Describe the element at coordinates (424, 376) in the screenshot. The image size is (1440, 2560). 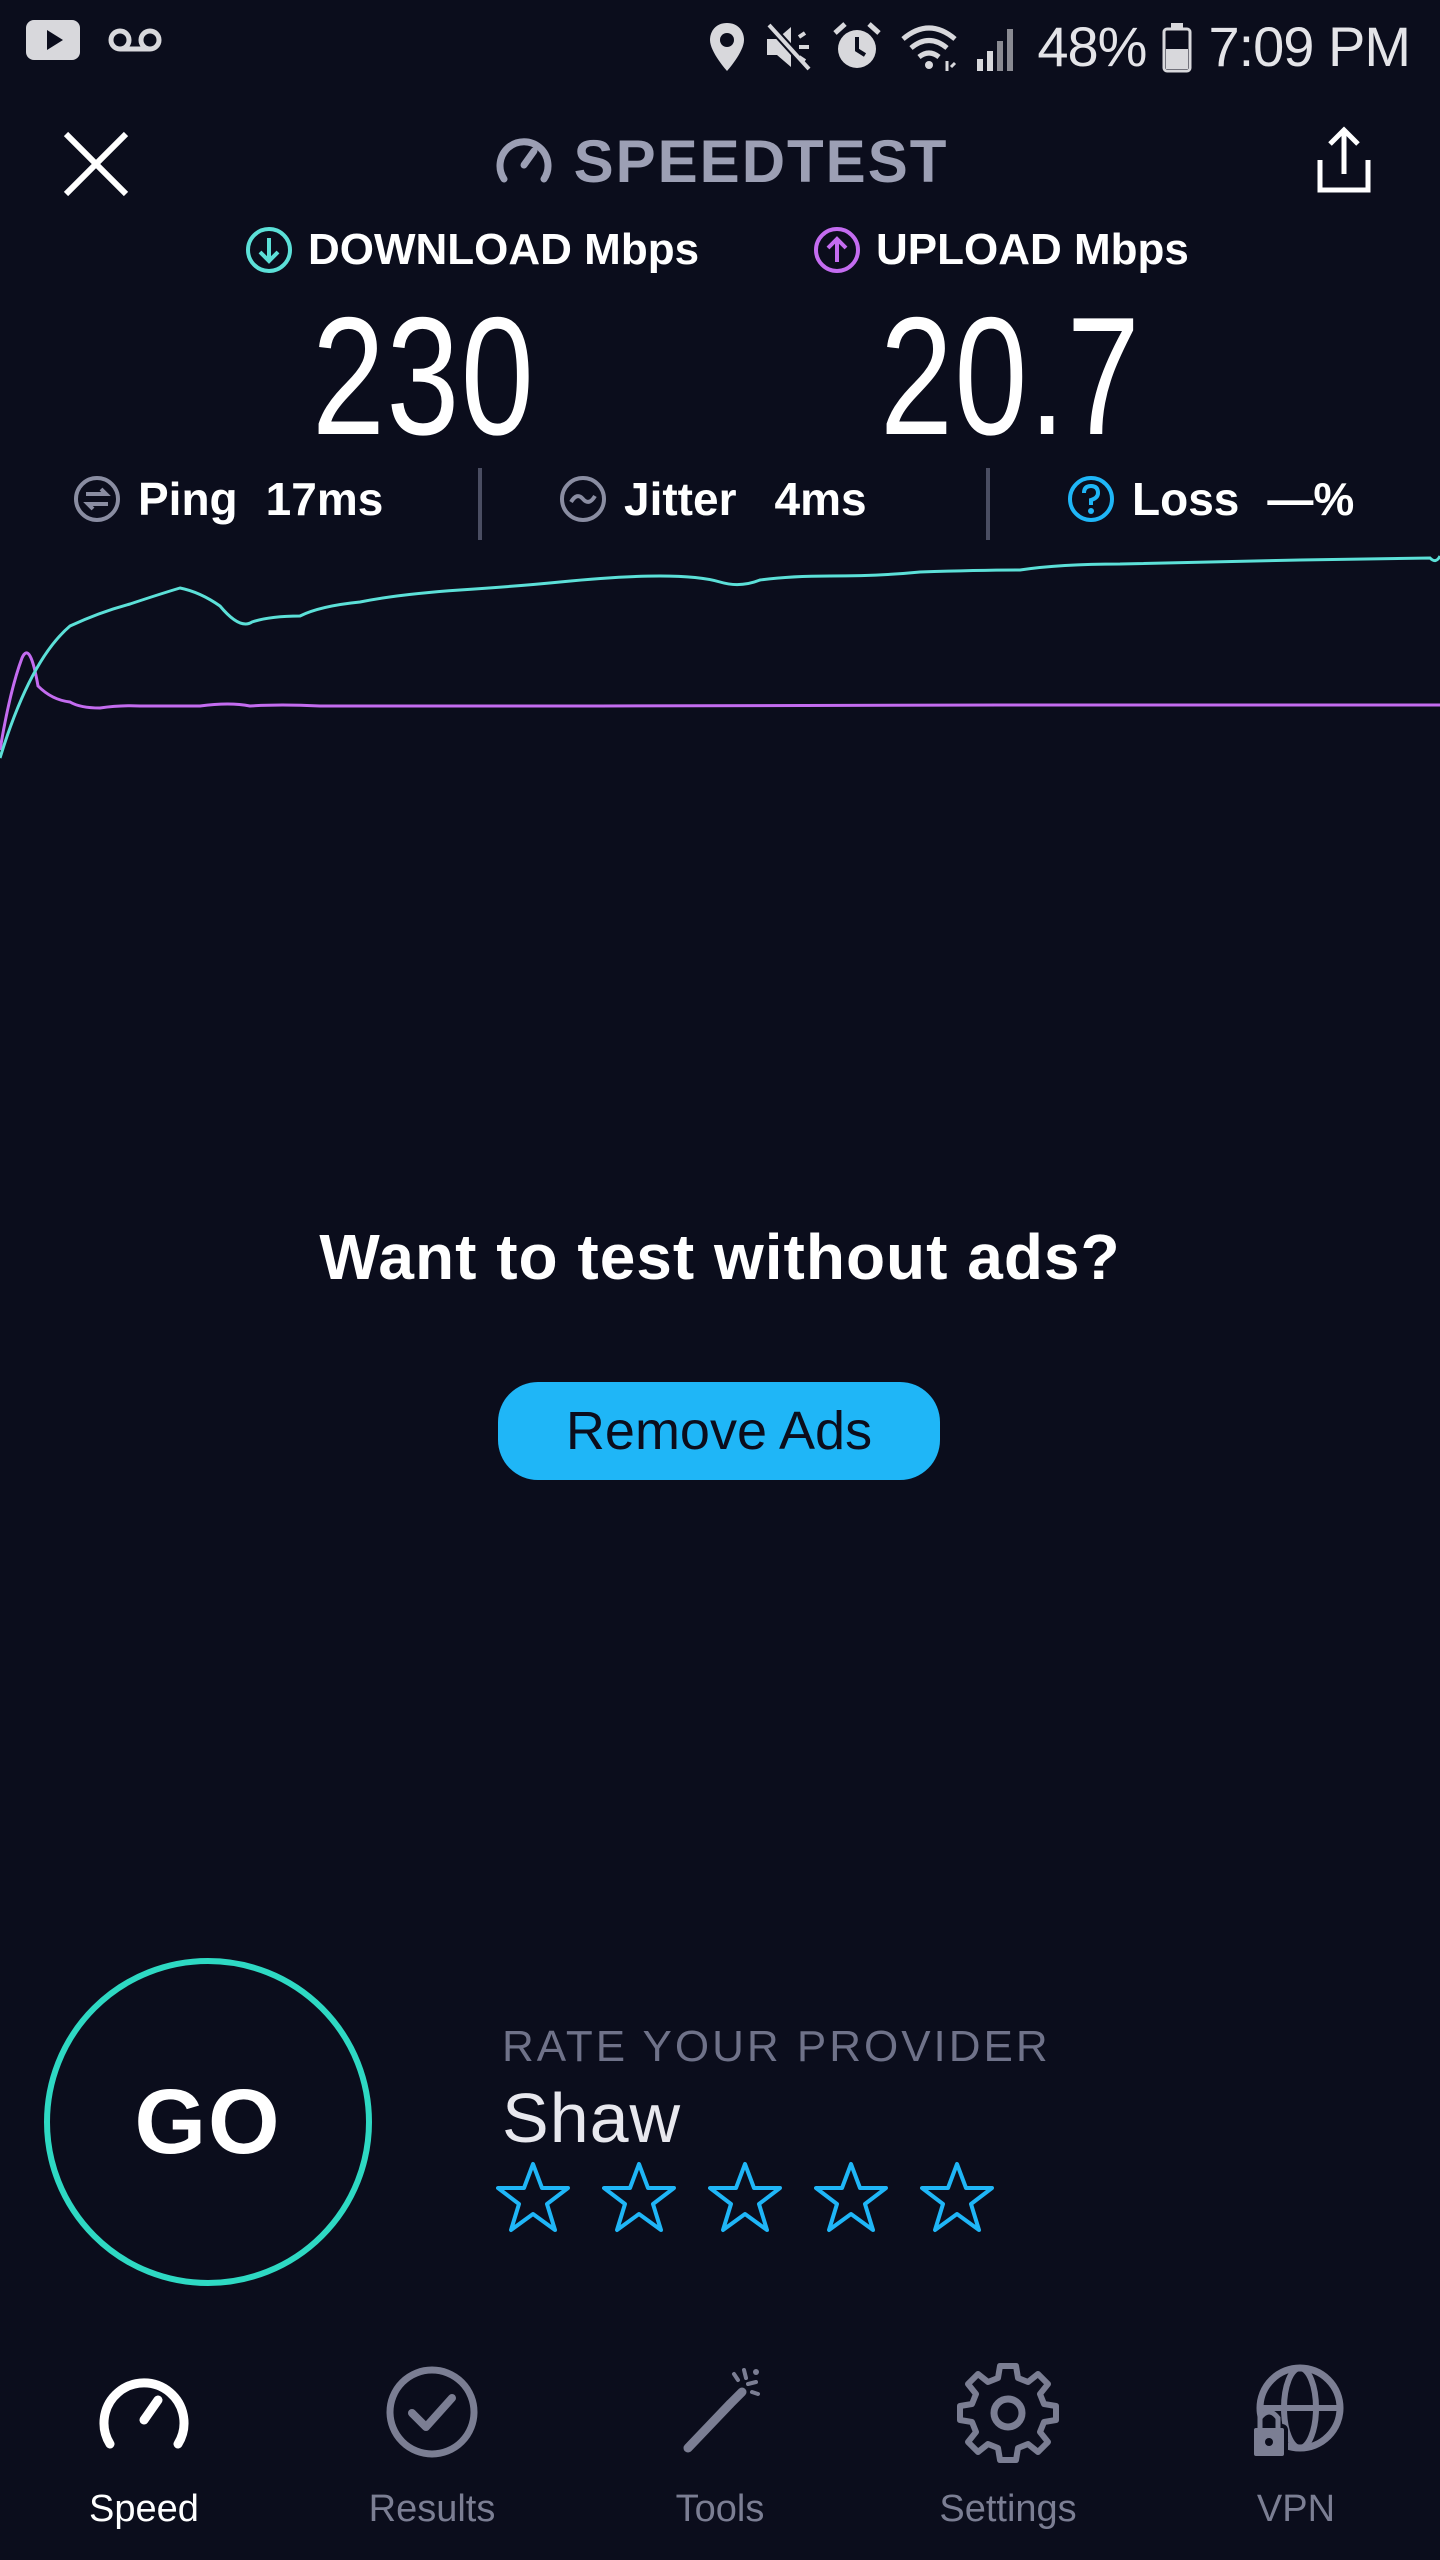
I see `download-value: 230` at that location.